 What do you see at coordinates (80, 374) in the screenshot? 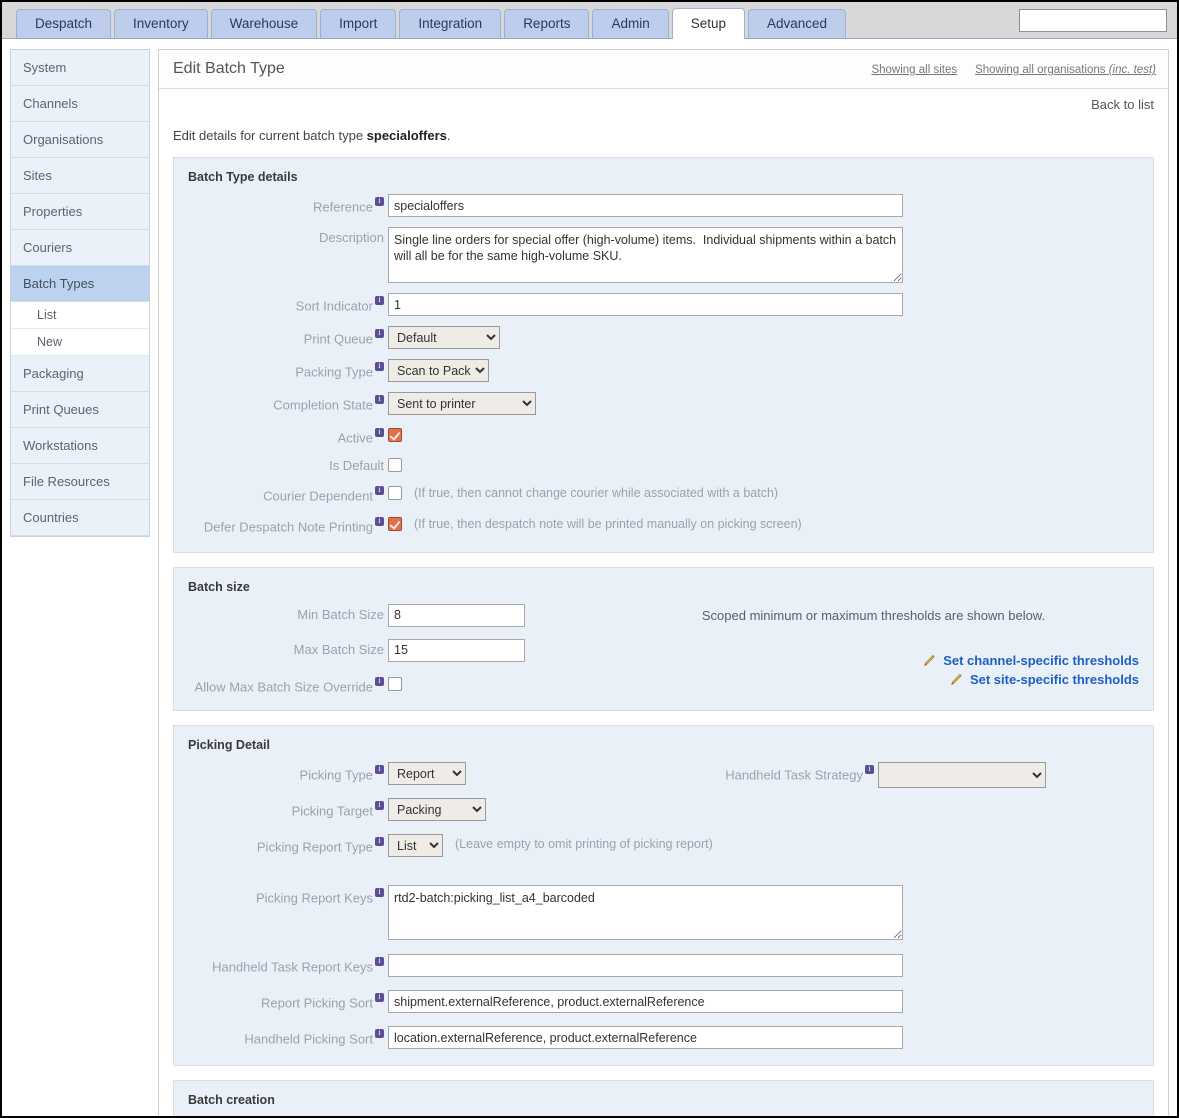
I see `sidebar-item-packaging: Packaging` at bounding box center [80, 374].